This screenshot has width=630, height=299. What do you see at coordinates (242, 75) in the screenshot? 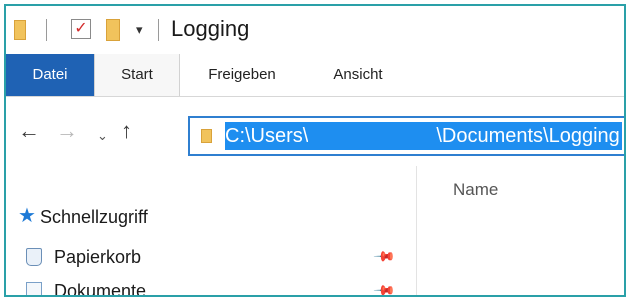
I see `tab-share: Freigeben` at bounding box center [242, 75].